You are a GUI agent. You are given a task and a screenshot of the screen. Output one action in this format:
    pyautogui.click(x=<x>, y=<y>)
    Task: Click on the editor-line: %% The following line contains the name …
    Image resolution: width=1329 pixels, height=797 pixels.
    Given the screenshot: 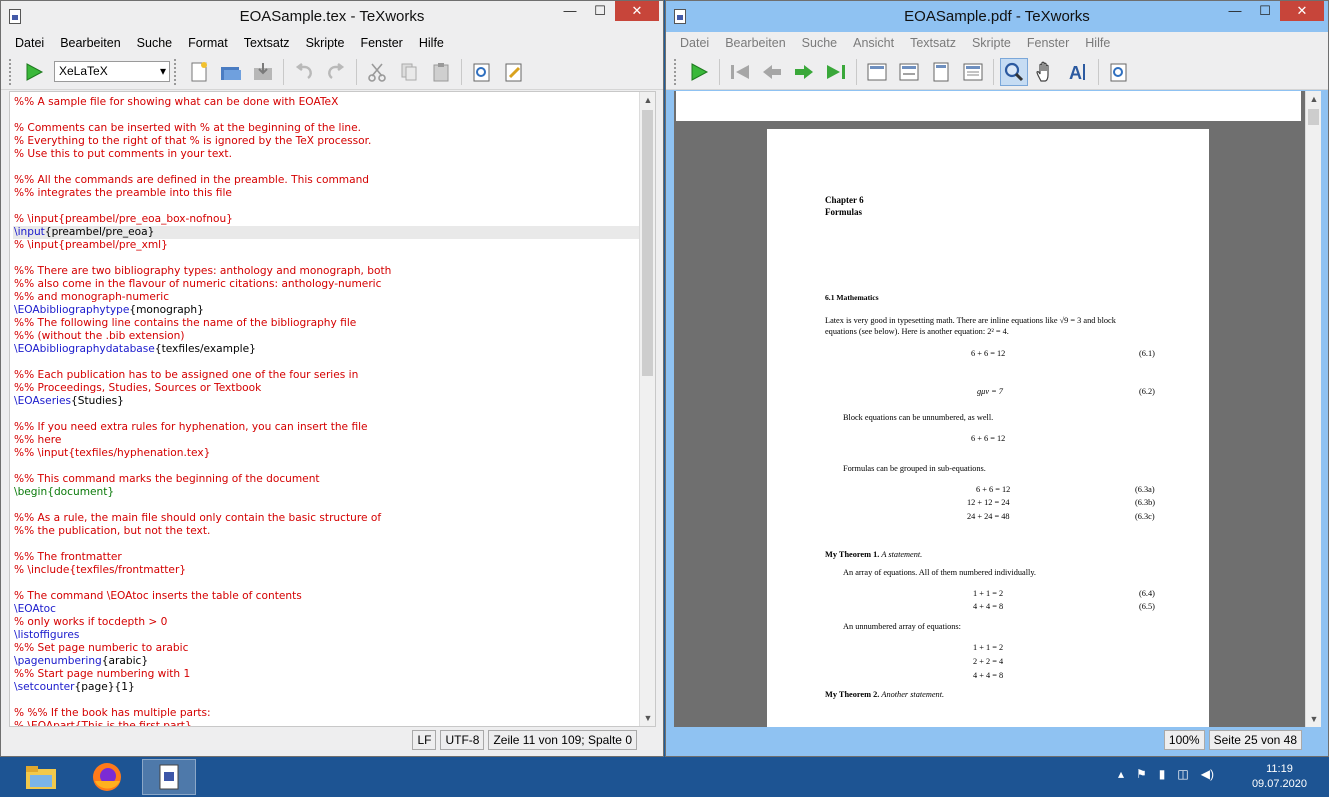 What is the action you would take?
    pyautogui.click(x=327, y=323)
    